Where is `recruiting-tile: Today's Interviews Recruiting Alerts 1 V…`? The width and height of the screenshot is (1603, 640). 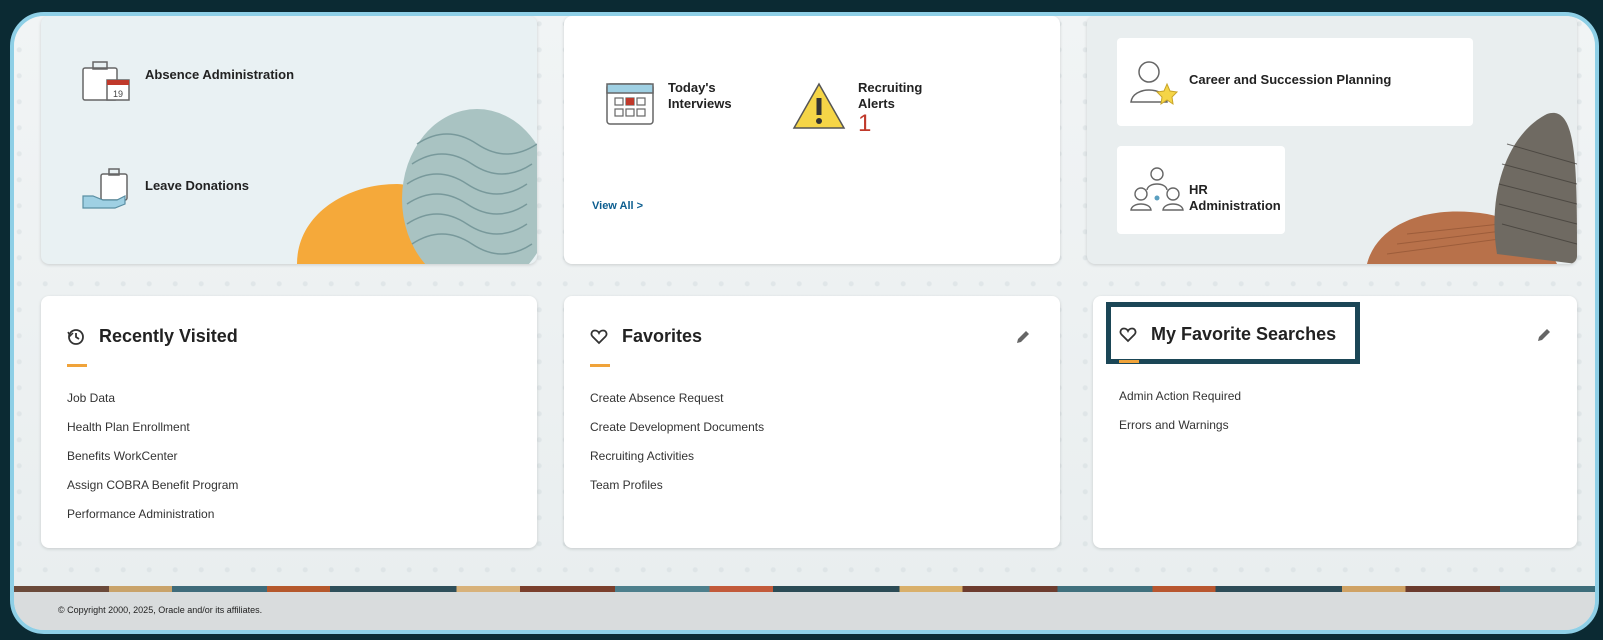 recruiting-tile: Today's Interviews Recruiting Alerts 1 V… is located at coordinates (812, 140).